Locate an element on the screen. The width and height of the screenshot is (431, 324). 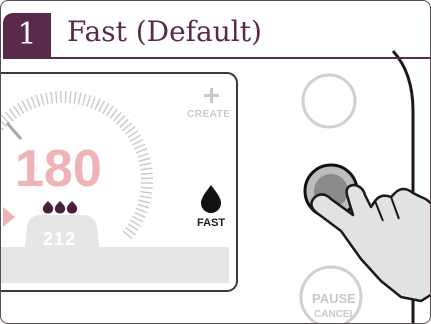
step-number-badge: 1 is located at coordinates (27, 35).